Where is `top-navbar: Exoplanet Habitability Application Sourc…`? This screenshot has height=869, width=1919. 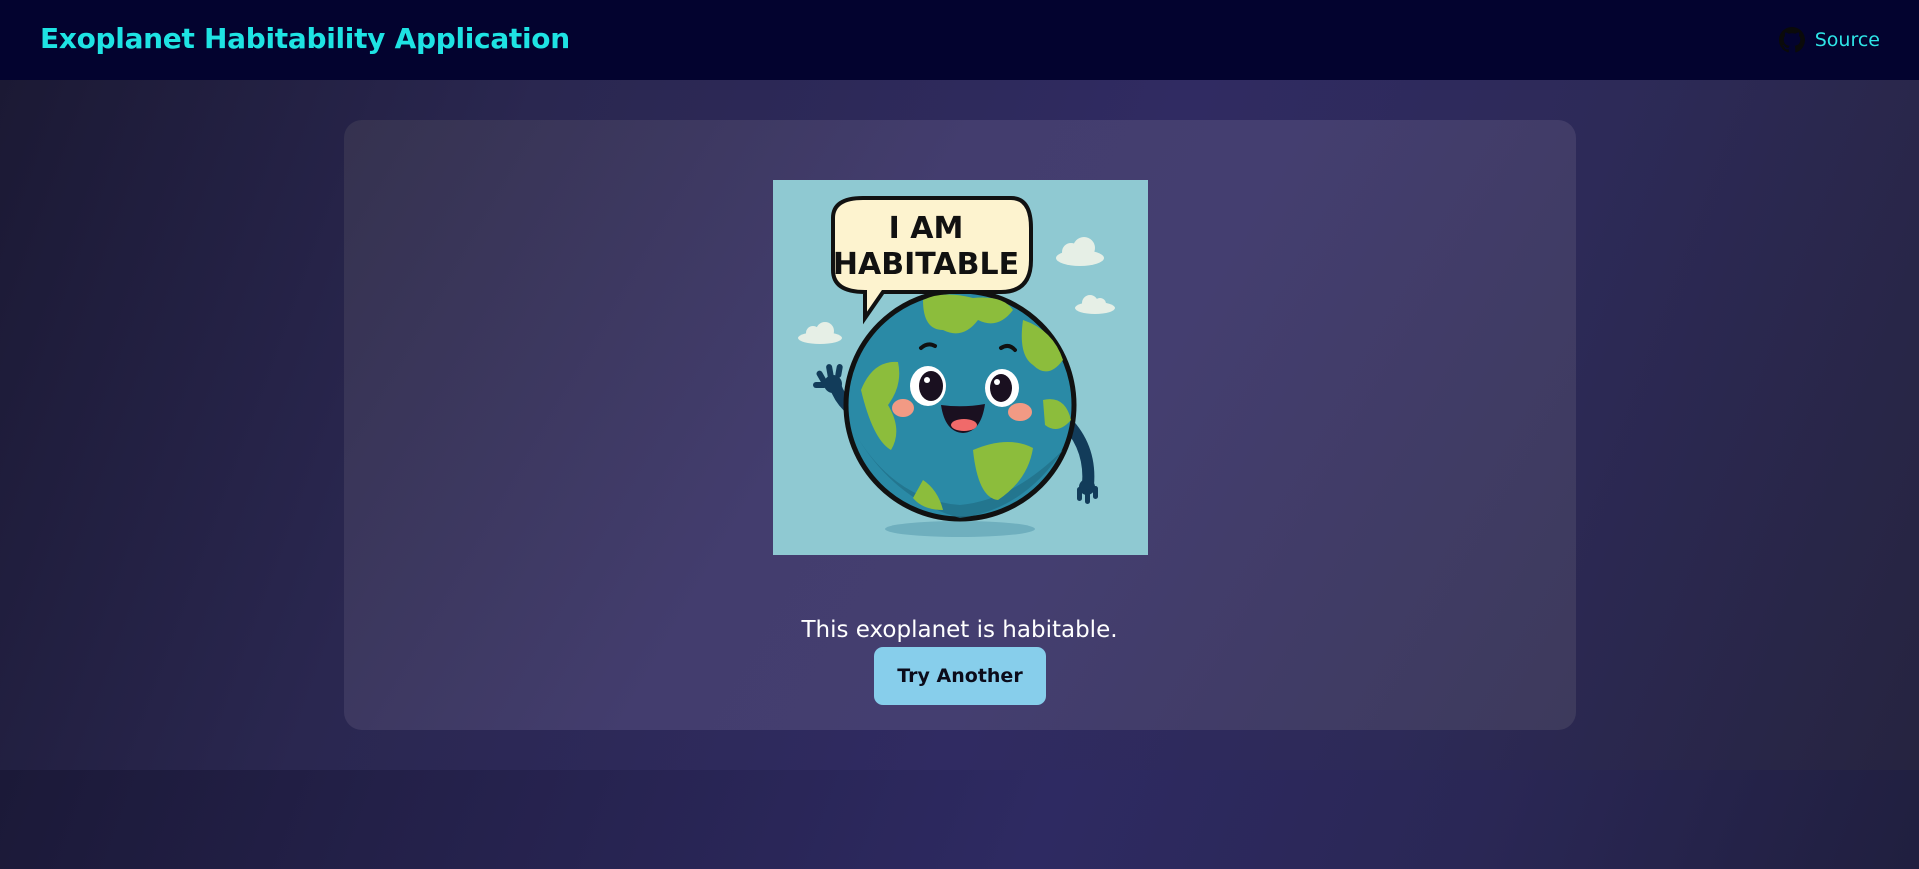
top-navbar: Exoplanet Habitability Application Sourc… is located at coordinates (959, 40).